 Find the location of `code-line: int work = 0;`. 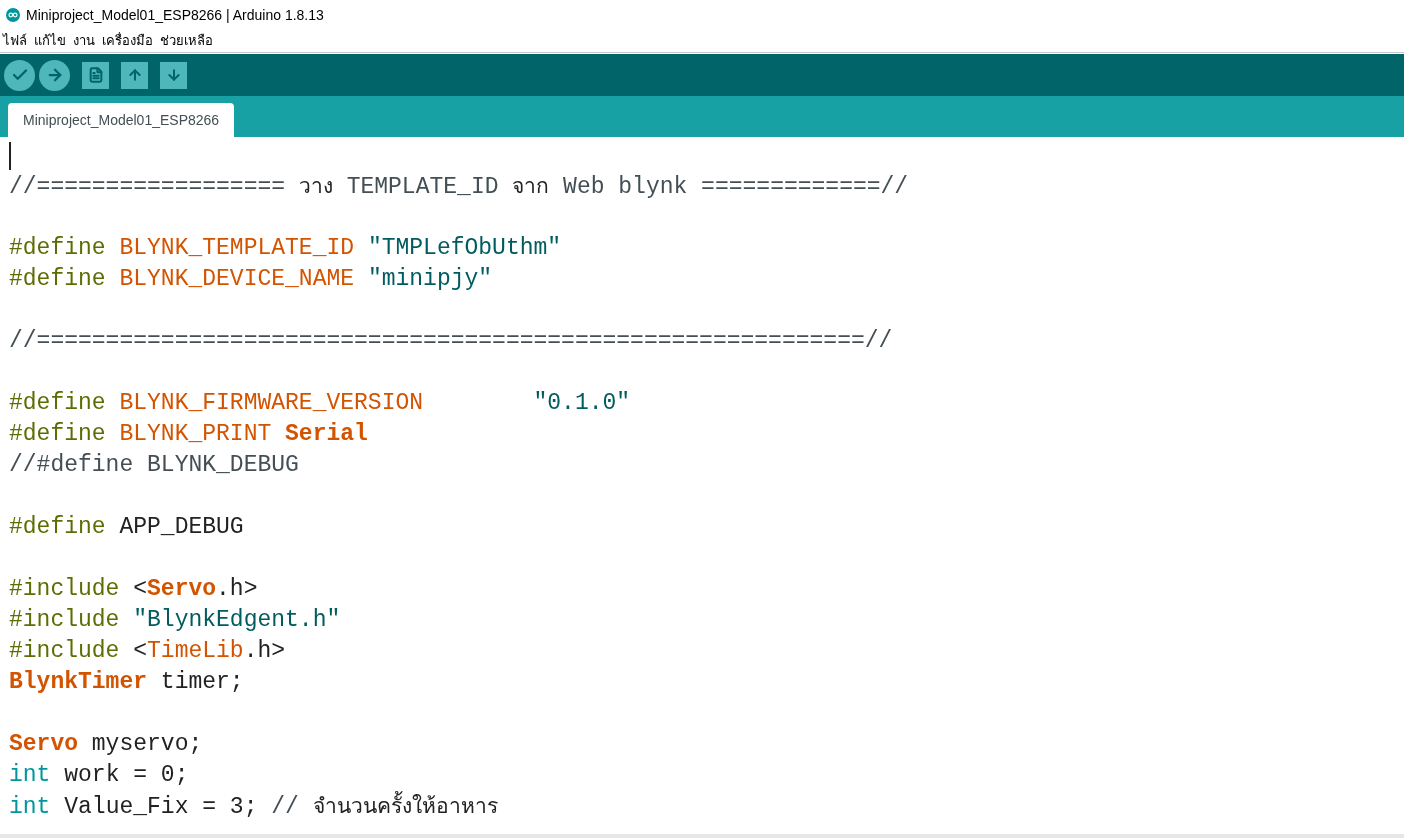

code-line: int work = 0; is located at coordinates (99, 775).